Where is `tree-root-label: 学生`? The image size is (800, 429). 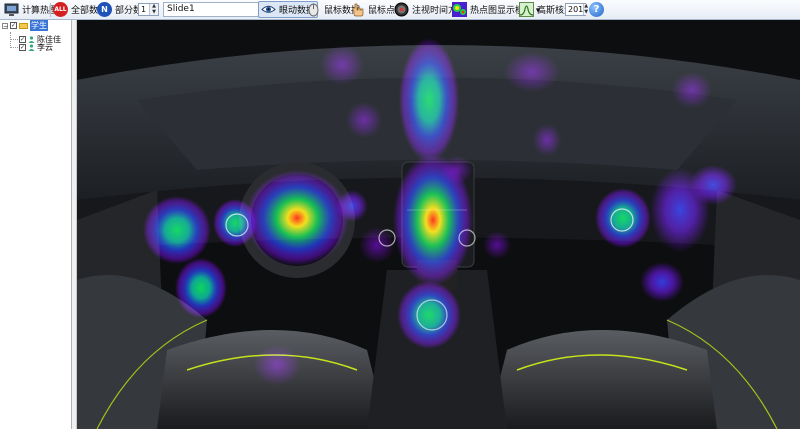 tree-root-label: 学生 is located at coordinates (39, 25).